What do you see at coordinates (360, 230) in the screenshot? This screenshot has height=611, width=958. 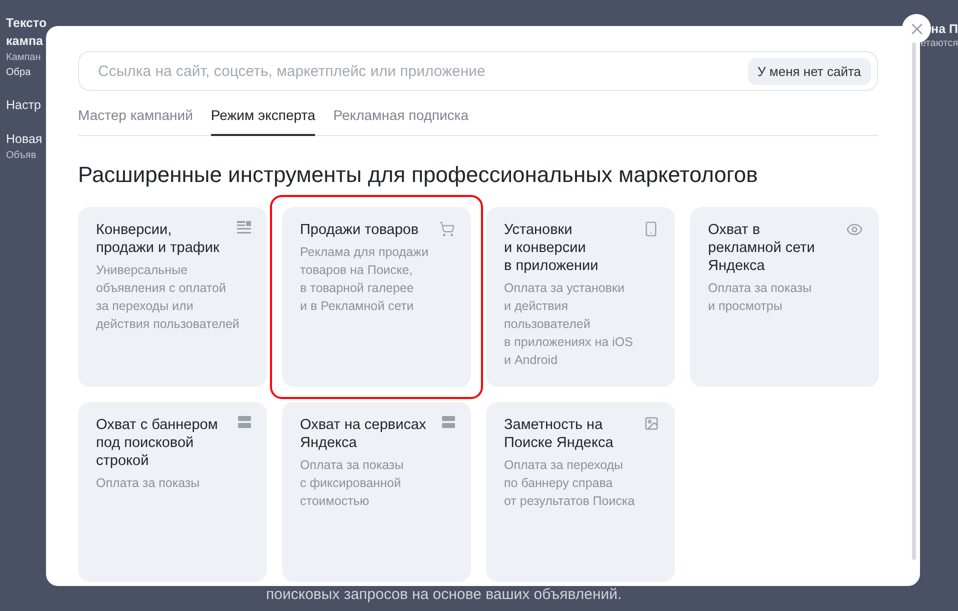 I see `card-title: Продажи товаров` at bounding box center [360, 230].